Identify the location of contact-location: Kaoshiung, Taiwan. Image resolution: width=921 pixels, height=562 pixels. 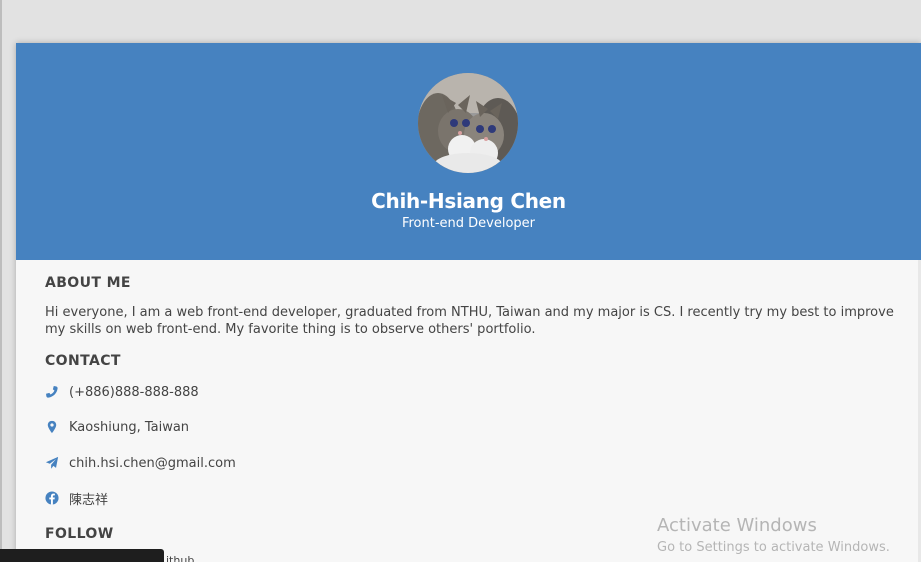
(117, 427).